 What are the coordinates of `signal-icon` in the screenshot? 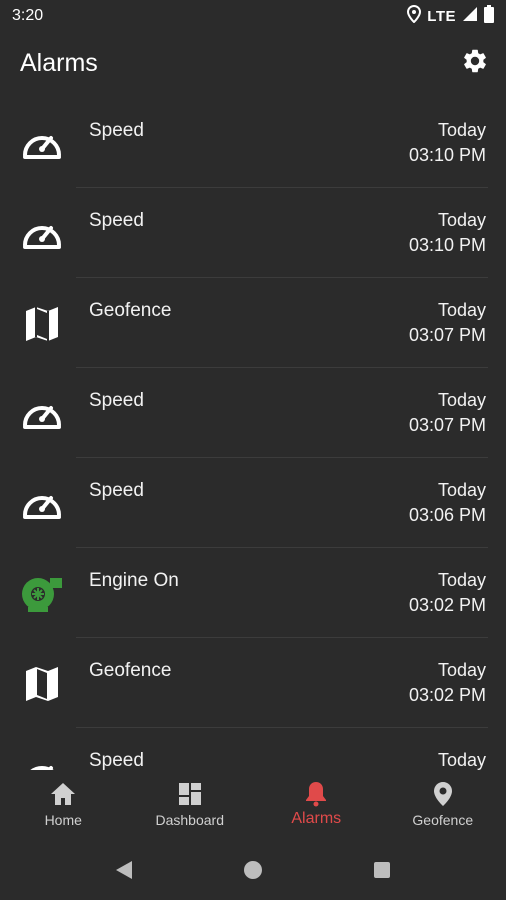 It's located at (470, 16).